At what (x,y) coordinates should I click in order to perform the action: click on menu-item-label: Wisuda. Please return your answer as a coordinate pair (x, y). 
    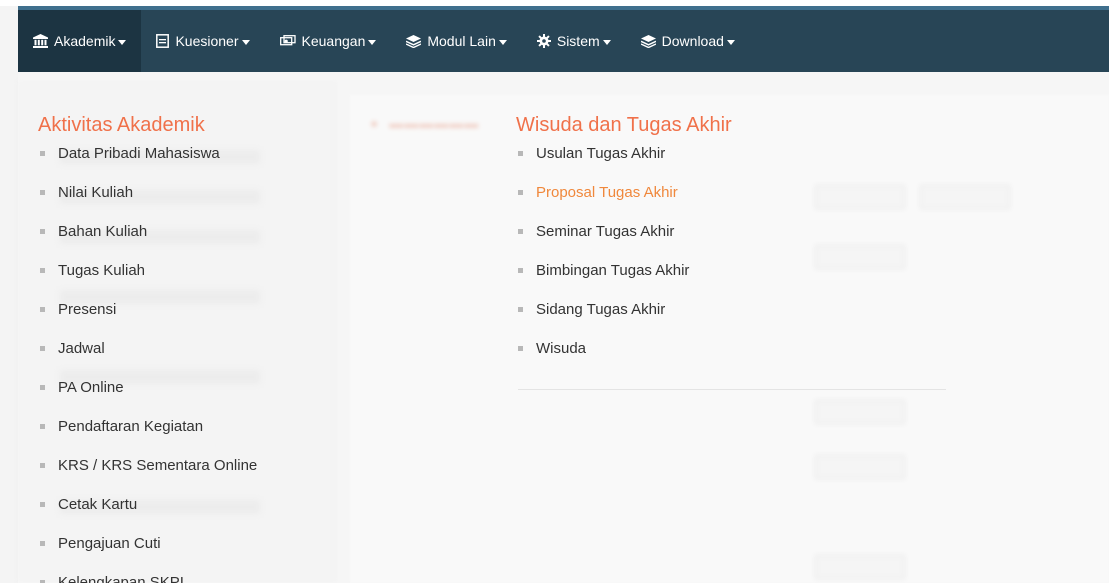
    Looking at the image, I should click on (561, 348).